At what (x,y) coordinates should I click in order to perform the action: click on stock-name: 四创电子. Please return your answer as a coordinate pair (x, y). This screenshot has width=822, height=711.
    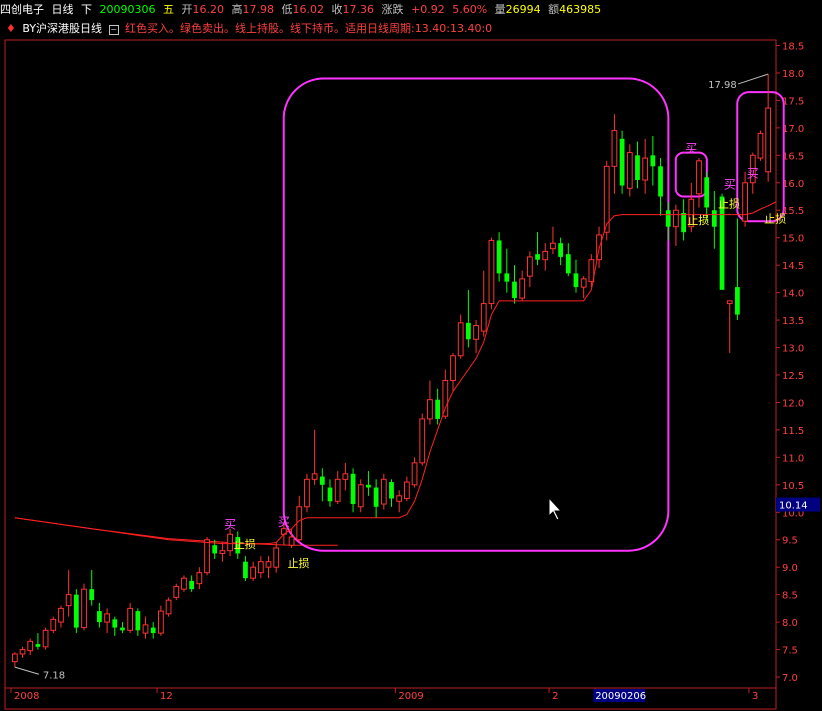
    Looking at the image, I should click on (22, 9).